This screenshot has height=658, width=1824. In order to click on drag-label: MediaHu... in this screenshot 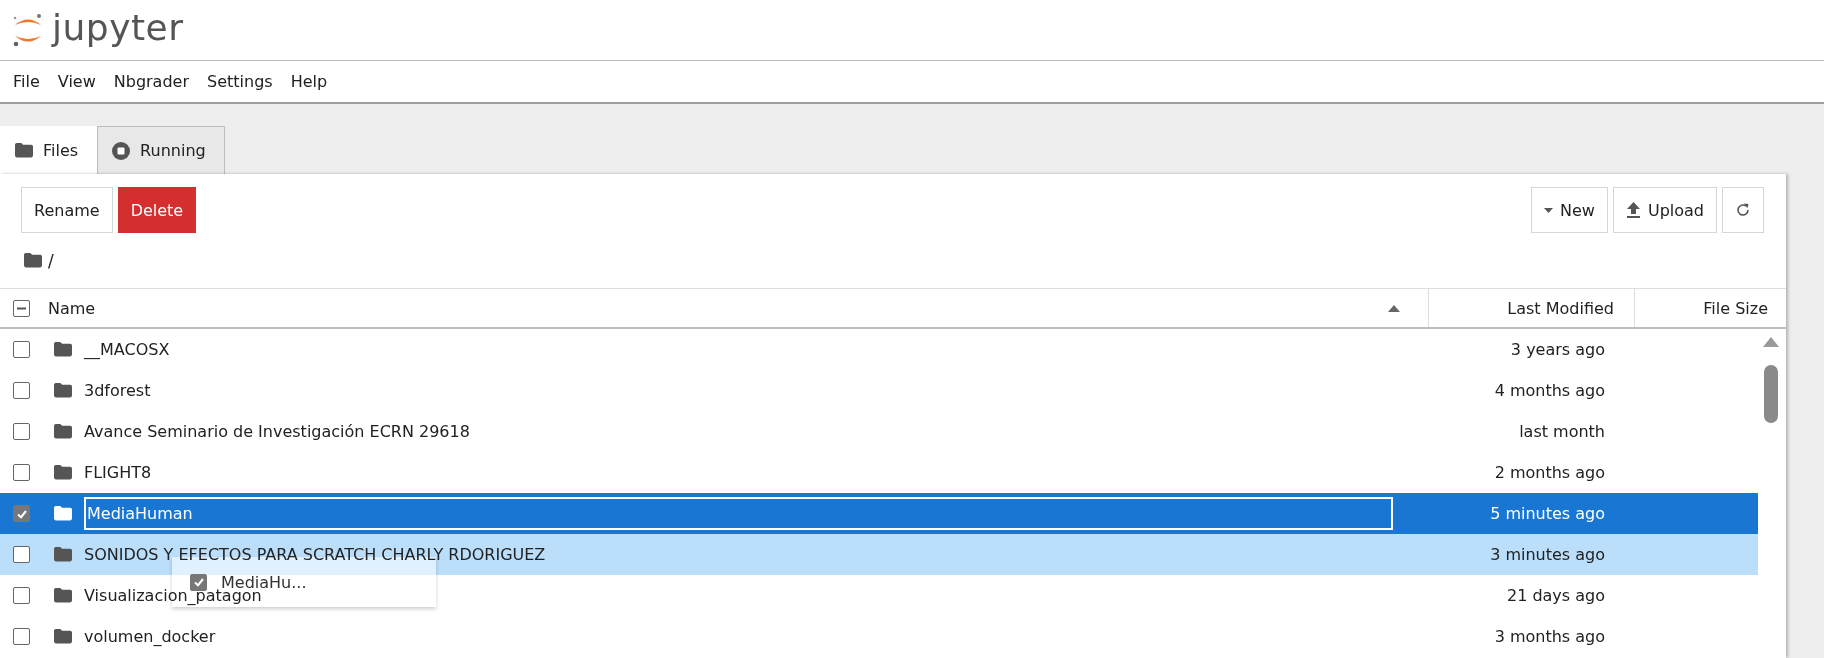, I will do `click(264, 582)`.